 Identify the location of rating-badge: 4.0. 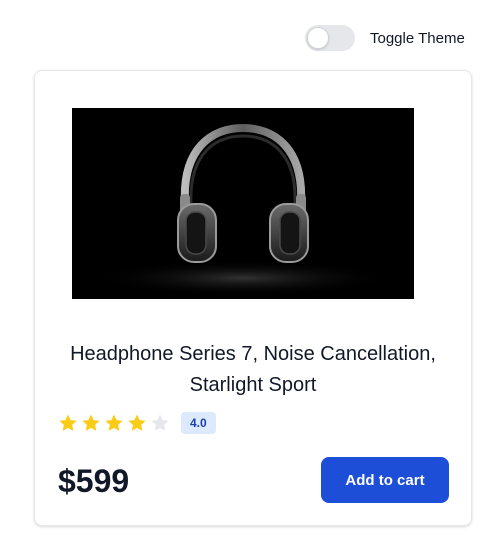
(198, 423).